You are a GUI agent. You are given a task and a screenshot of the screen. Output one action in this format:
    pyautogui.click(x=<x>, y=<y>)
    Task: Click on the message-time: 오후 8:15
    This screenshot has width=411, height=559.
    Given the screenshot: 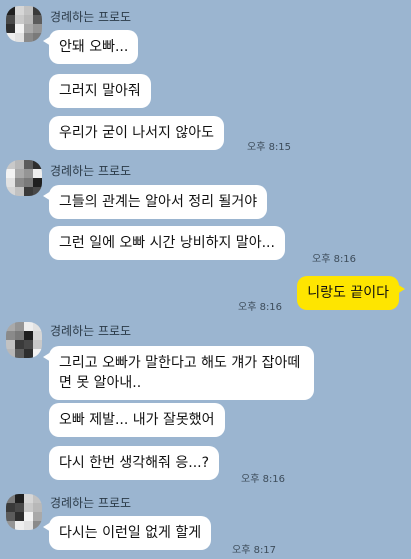 What is the action you would take?
    pyautogui.click(x=269, y=147)
    